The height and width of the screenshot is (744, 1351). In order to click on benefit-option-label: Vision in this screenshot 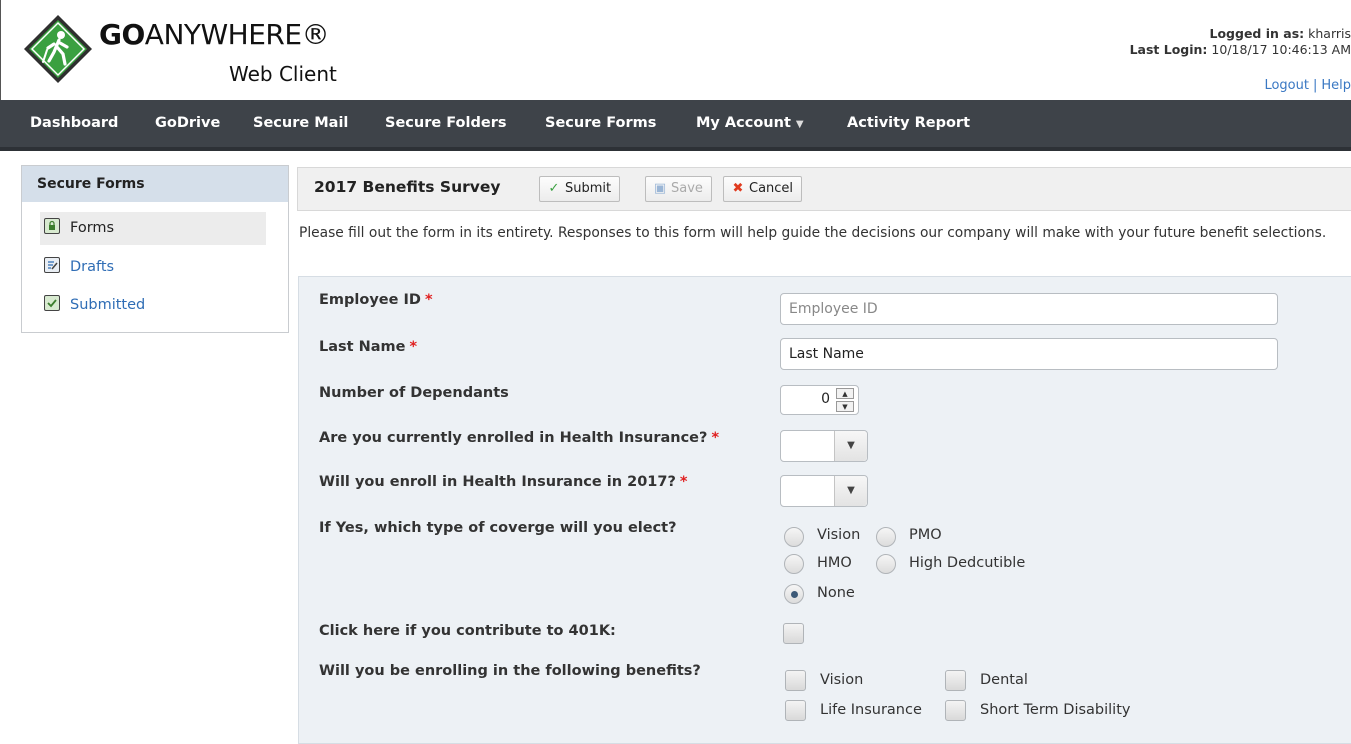, I will do `click(842, 680)`.